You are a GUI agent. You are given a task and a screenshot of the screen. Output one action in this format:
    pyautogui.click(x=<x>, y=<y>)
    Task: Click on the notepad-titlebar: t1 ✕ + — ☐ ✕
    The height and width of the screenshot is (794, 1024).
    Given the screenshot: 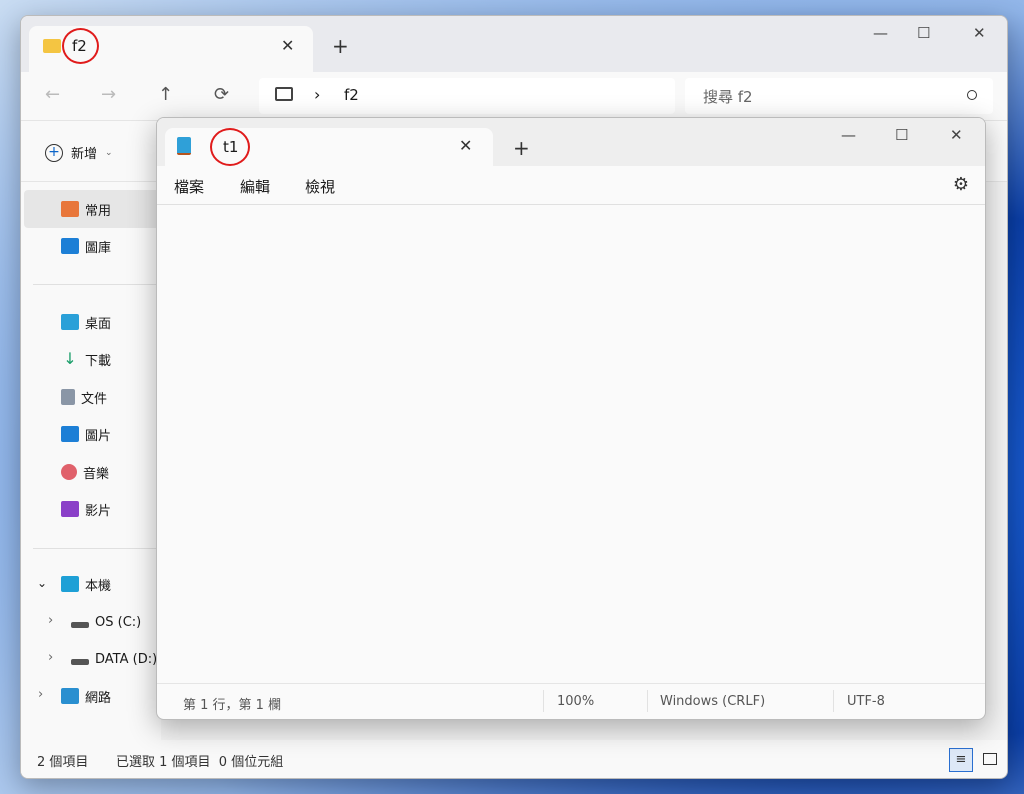 What is the action you would take?
    pyautogui.click(x=571, y=142)
    